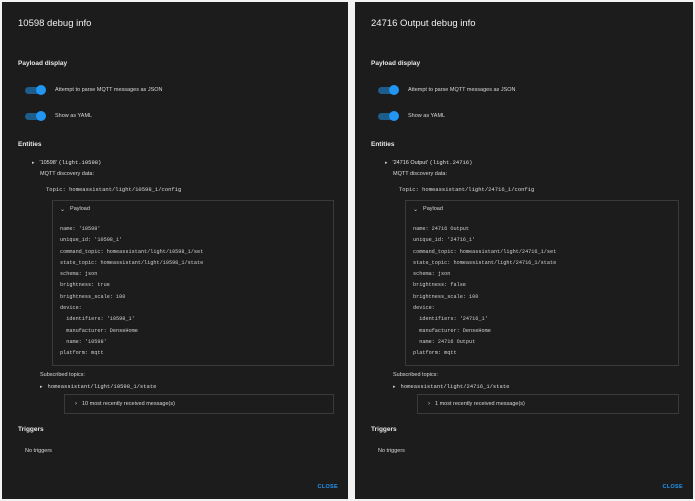 The height and width of the screenshot is (501, 695). I want to click on subscribed-topic: homeassistant/light/10598_1/state, so click(102, 386).